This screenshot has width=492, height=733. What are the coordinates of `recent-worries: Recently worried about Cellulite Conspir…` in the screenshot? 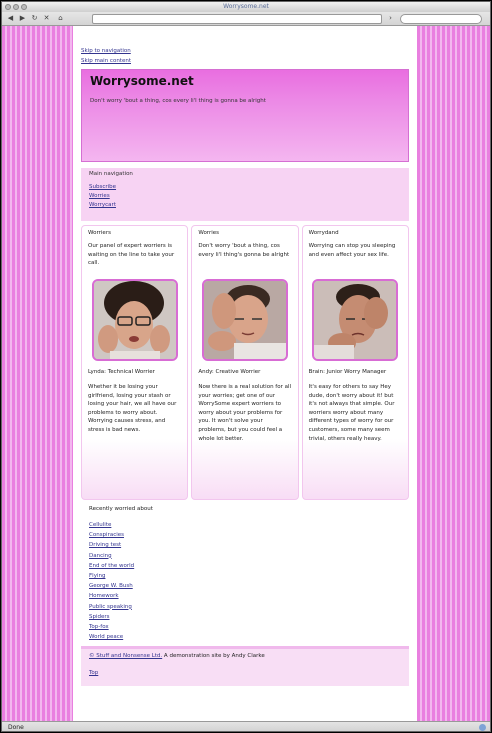 It's located at (245, 574).